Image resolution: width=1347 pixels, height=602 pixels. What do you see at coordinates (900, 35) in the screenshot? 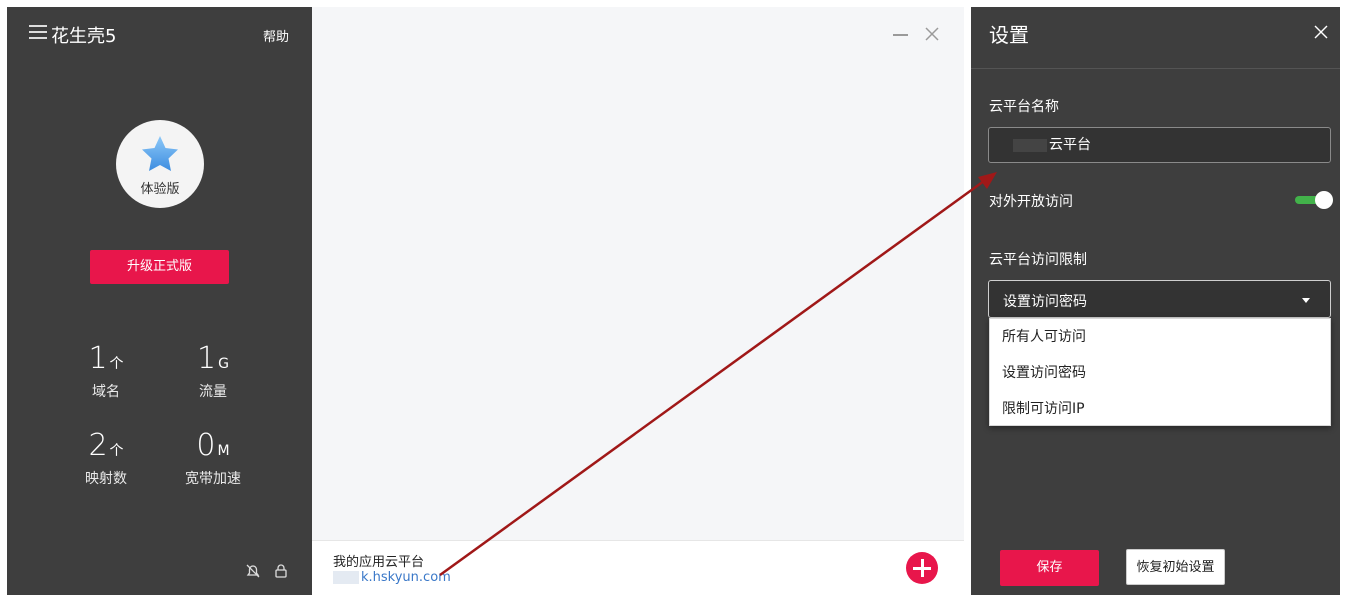
I see `minimize-icon` at bounding box center [900, 35].